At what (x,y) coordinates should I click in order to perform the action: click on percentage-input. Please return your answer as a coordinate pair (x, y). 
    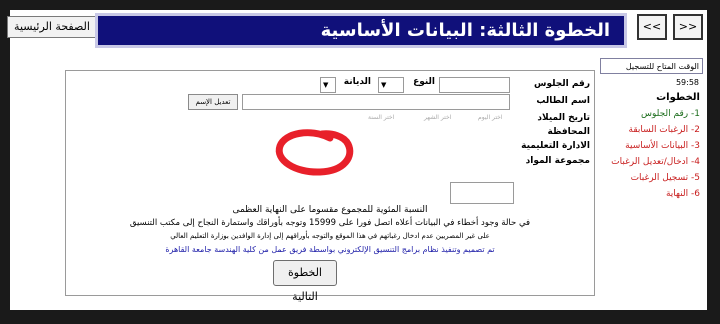
    Looking at the image, I should click on (482, 193).